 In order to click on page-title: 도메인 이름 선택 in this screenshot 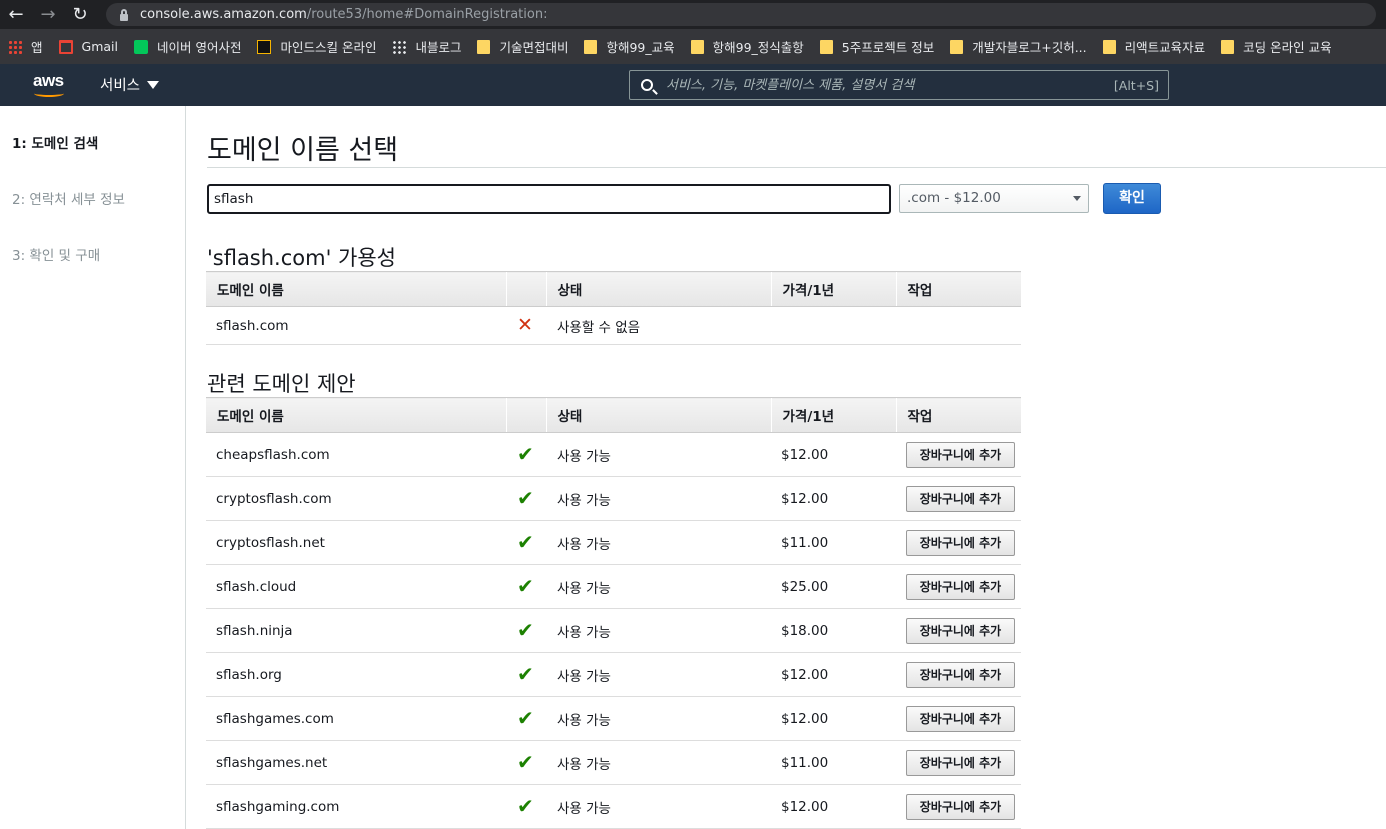, I will do `click(303, 150)`.